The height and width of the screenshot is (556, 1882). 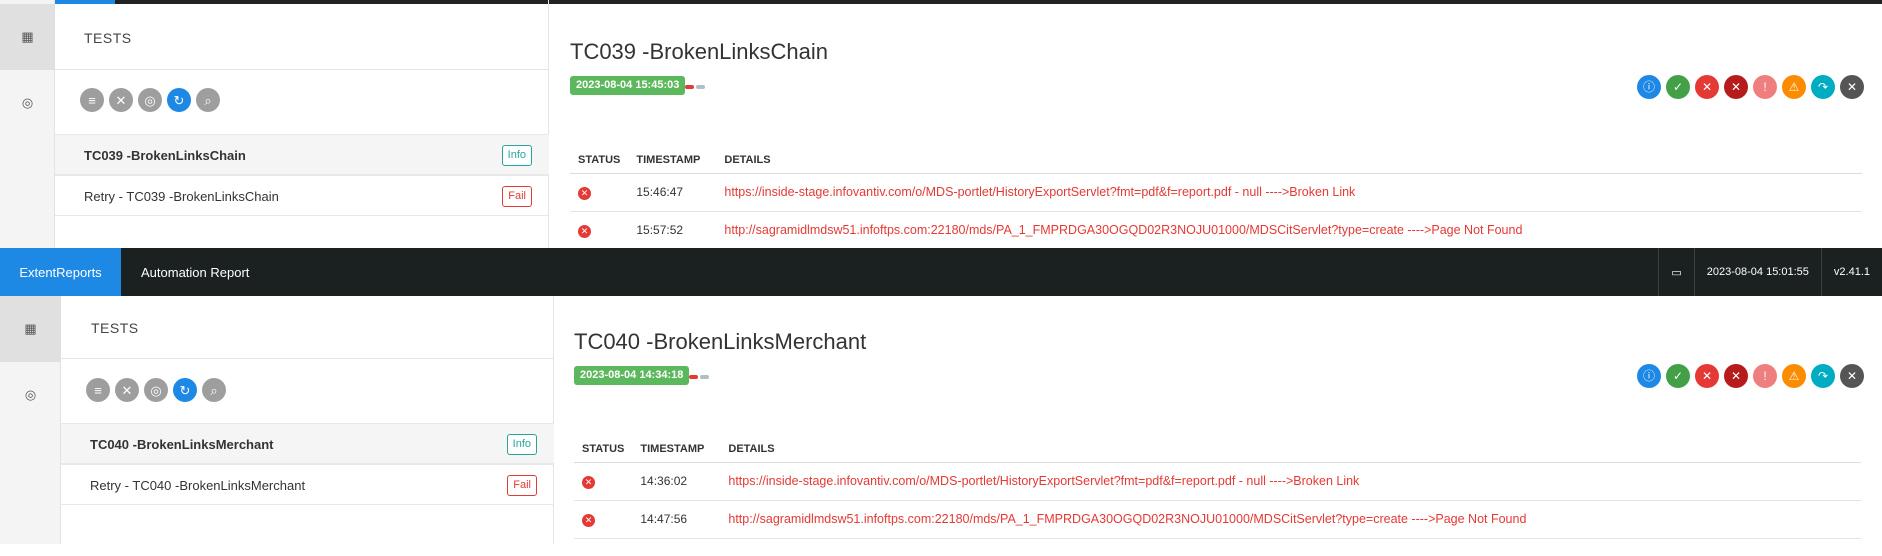 I want to click on version-label: v2.41.1, so click(x=1851, y=272).